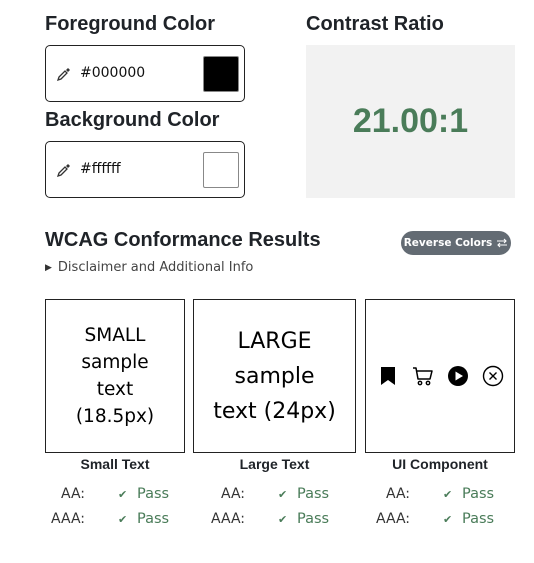 The width and height of the screenshot is (534, 563). I want to click on contrast-panel: 21.00:1, so click(410, 121).